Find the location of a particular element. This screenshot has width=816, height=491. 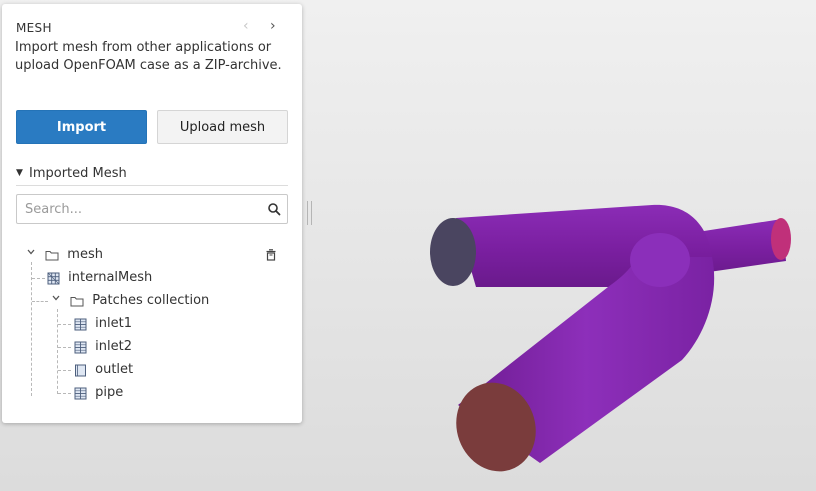

tree-item-internal-mesh: internalMesh is located at coordinates (99, 278).